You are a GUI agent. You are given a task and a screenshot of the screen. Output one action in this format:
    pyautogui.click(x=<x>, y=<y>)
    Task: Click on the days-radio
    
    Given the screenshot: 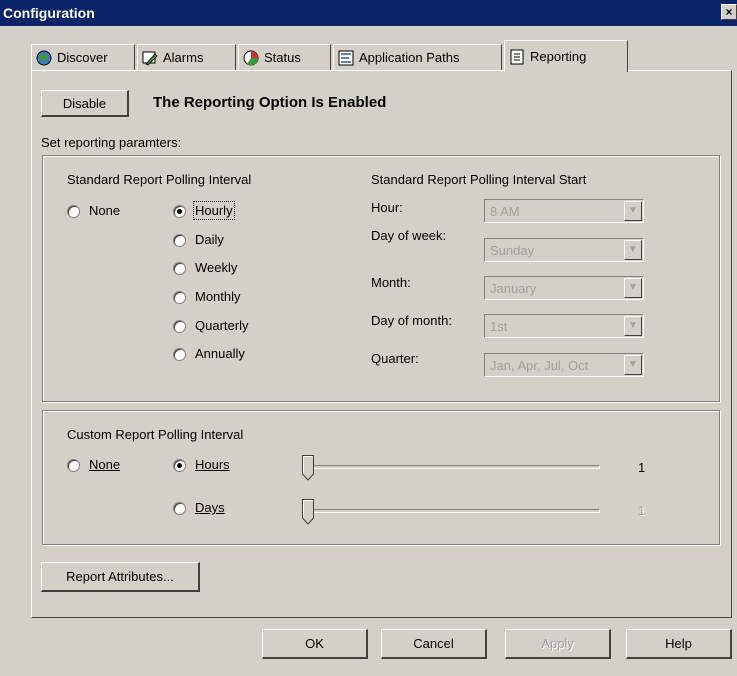 What is the action you would take?
    pyautogui.click(x=179, y=508)
    